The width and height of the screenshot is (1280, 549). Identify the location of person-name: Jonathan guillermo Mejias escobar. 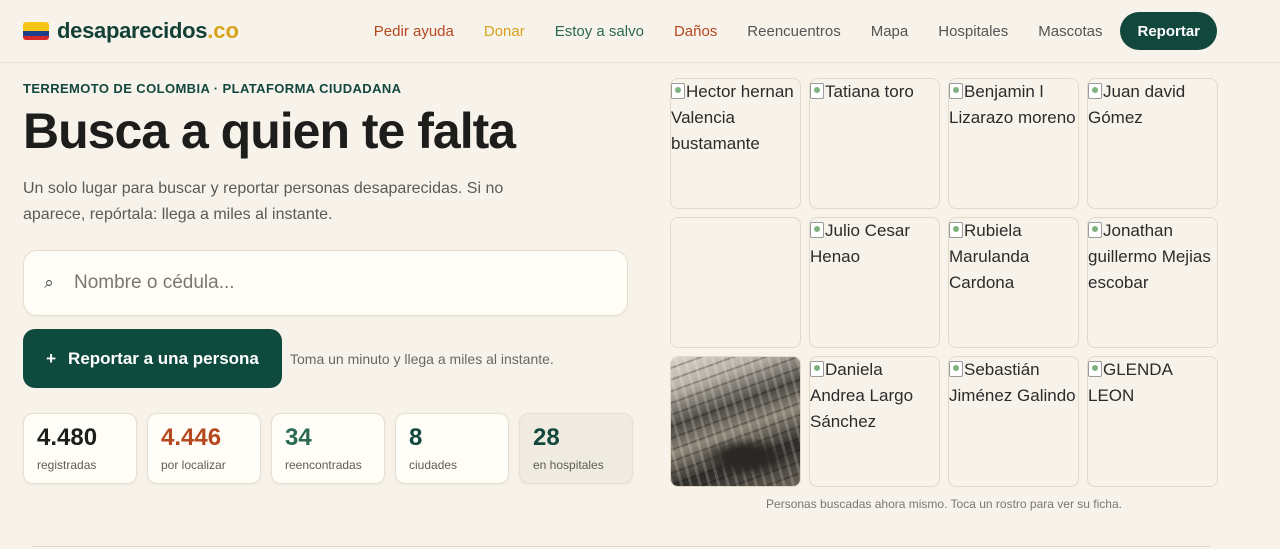
(1149, 256).